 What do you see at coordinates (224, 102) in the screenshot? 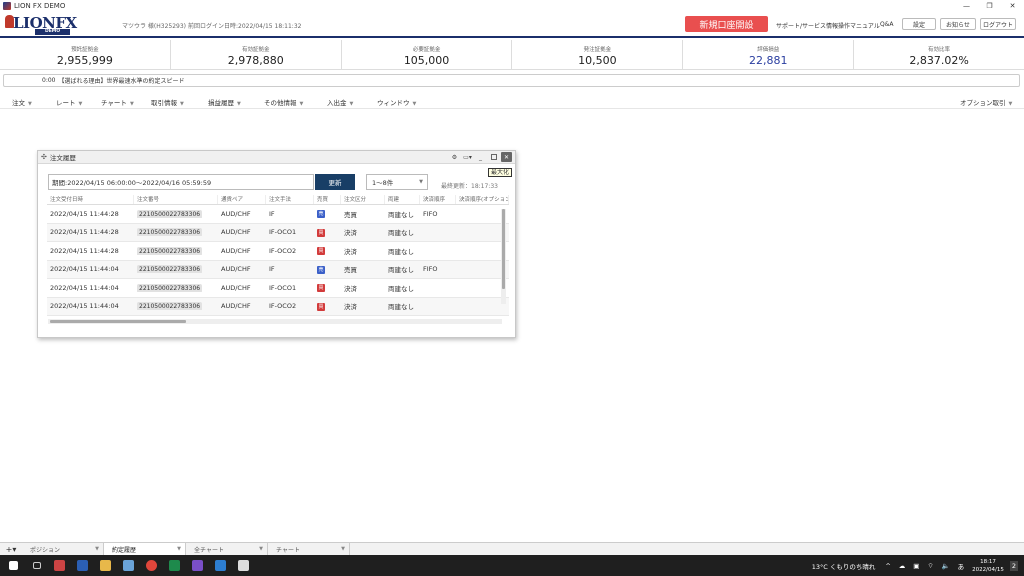
I see `menu-pl-history: 損益履歴 ▼` at bounding box center [224, 102].